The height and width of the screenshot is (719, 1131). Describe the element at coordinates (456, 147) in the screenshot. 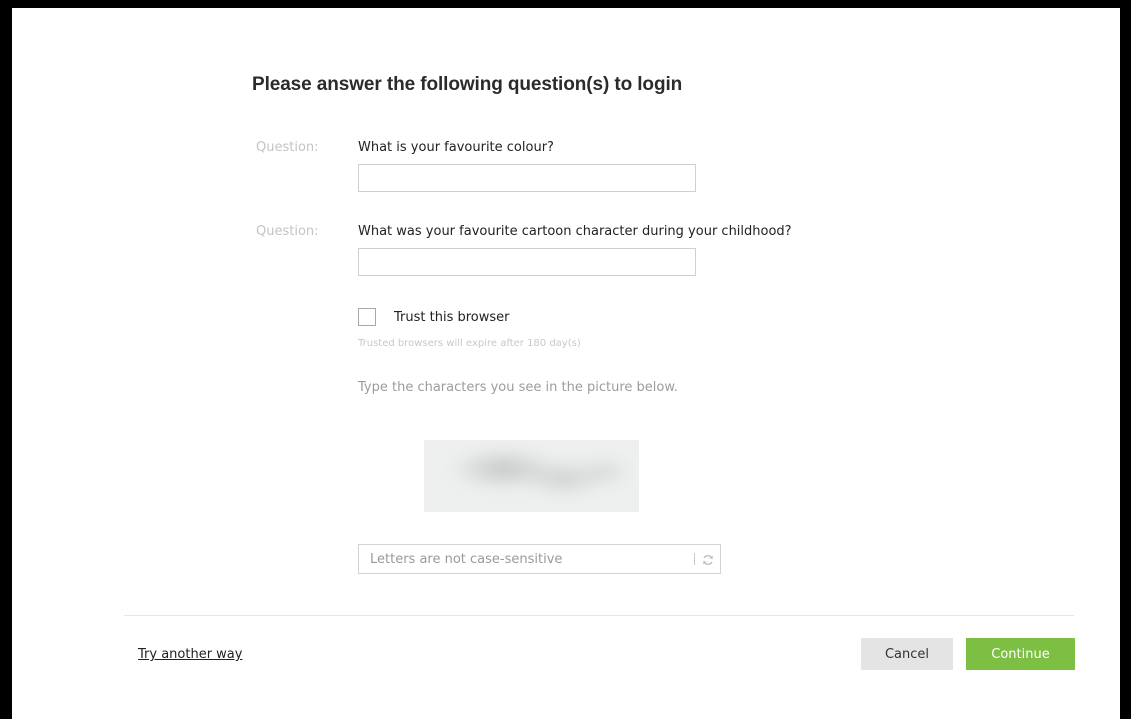

I see `question-1-text: What is your favourite colour?` at that location.